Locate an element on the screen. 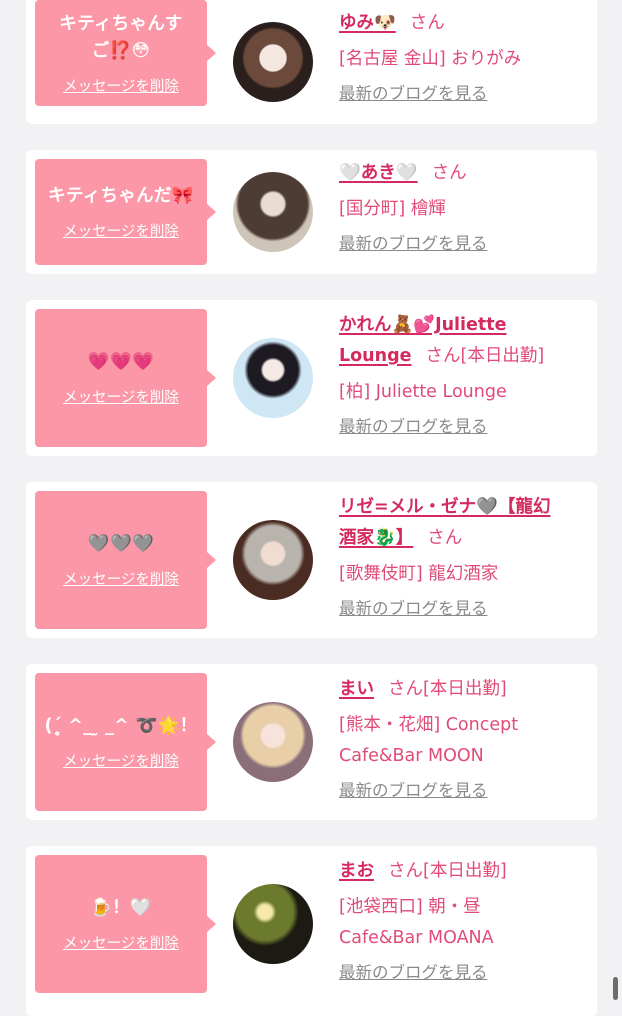 The image size is (622, 1016). message-bubble: 🍺！🤍 メッセージを削除 is located at coordinates (125, 924).